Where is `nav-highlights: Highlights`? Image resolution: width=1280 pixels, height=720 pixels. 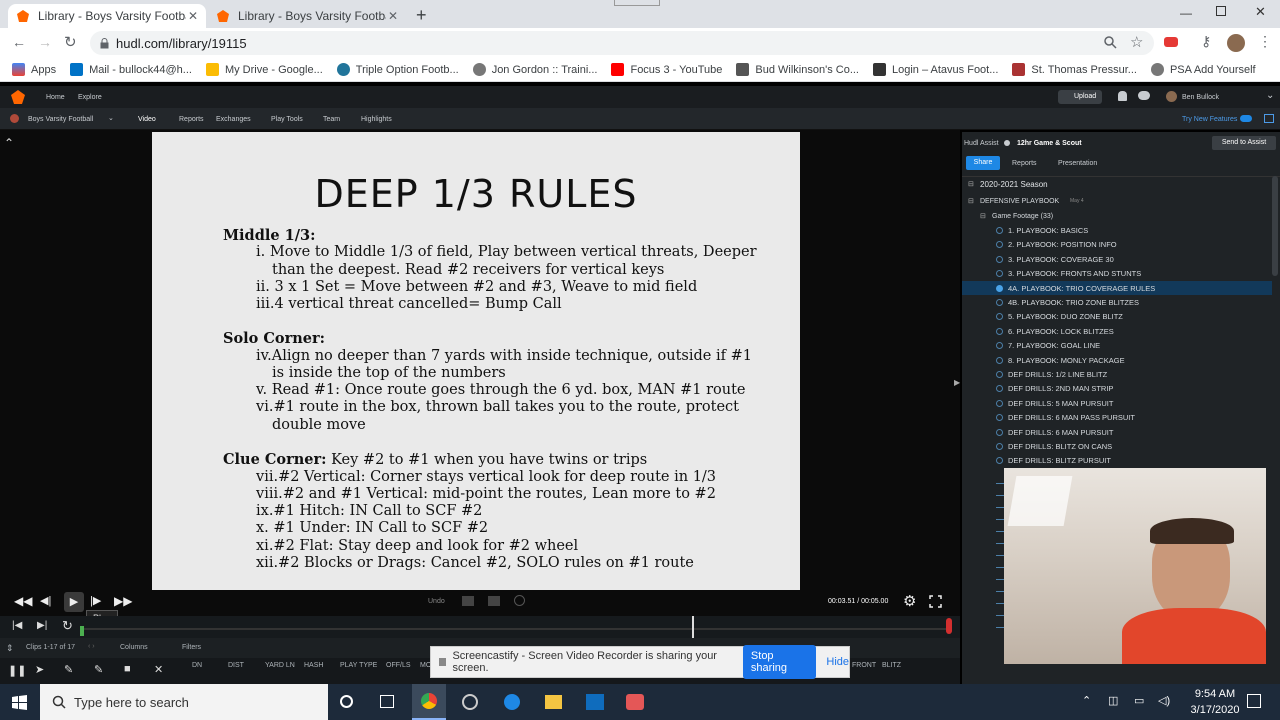
nav-highlights: Highlights is located at coordinates (376, 119).